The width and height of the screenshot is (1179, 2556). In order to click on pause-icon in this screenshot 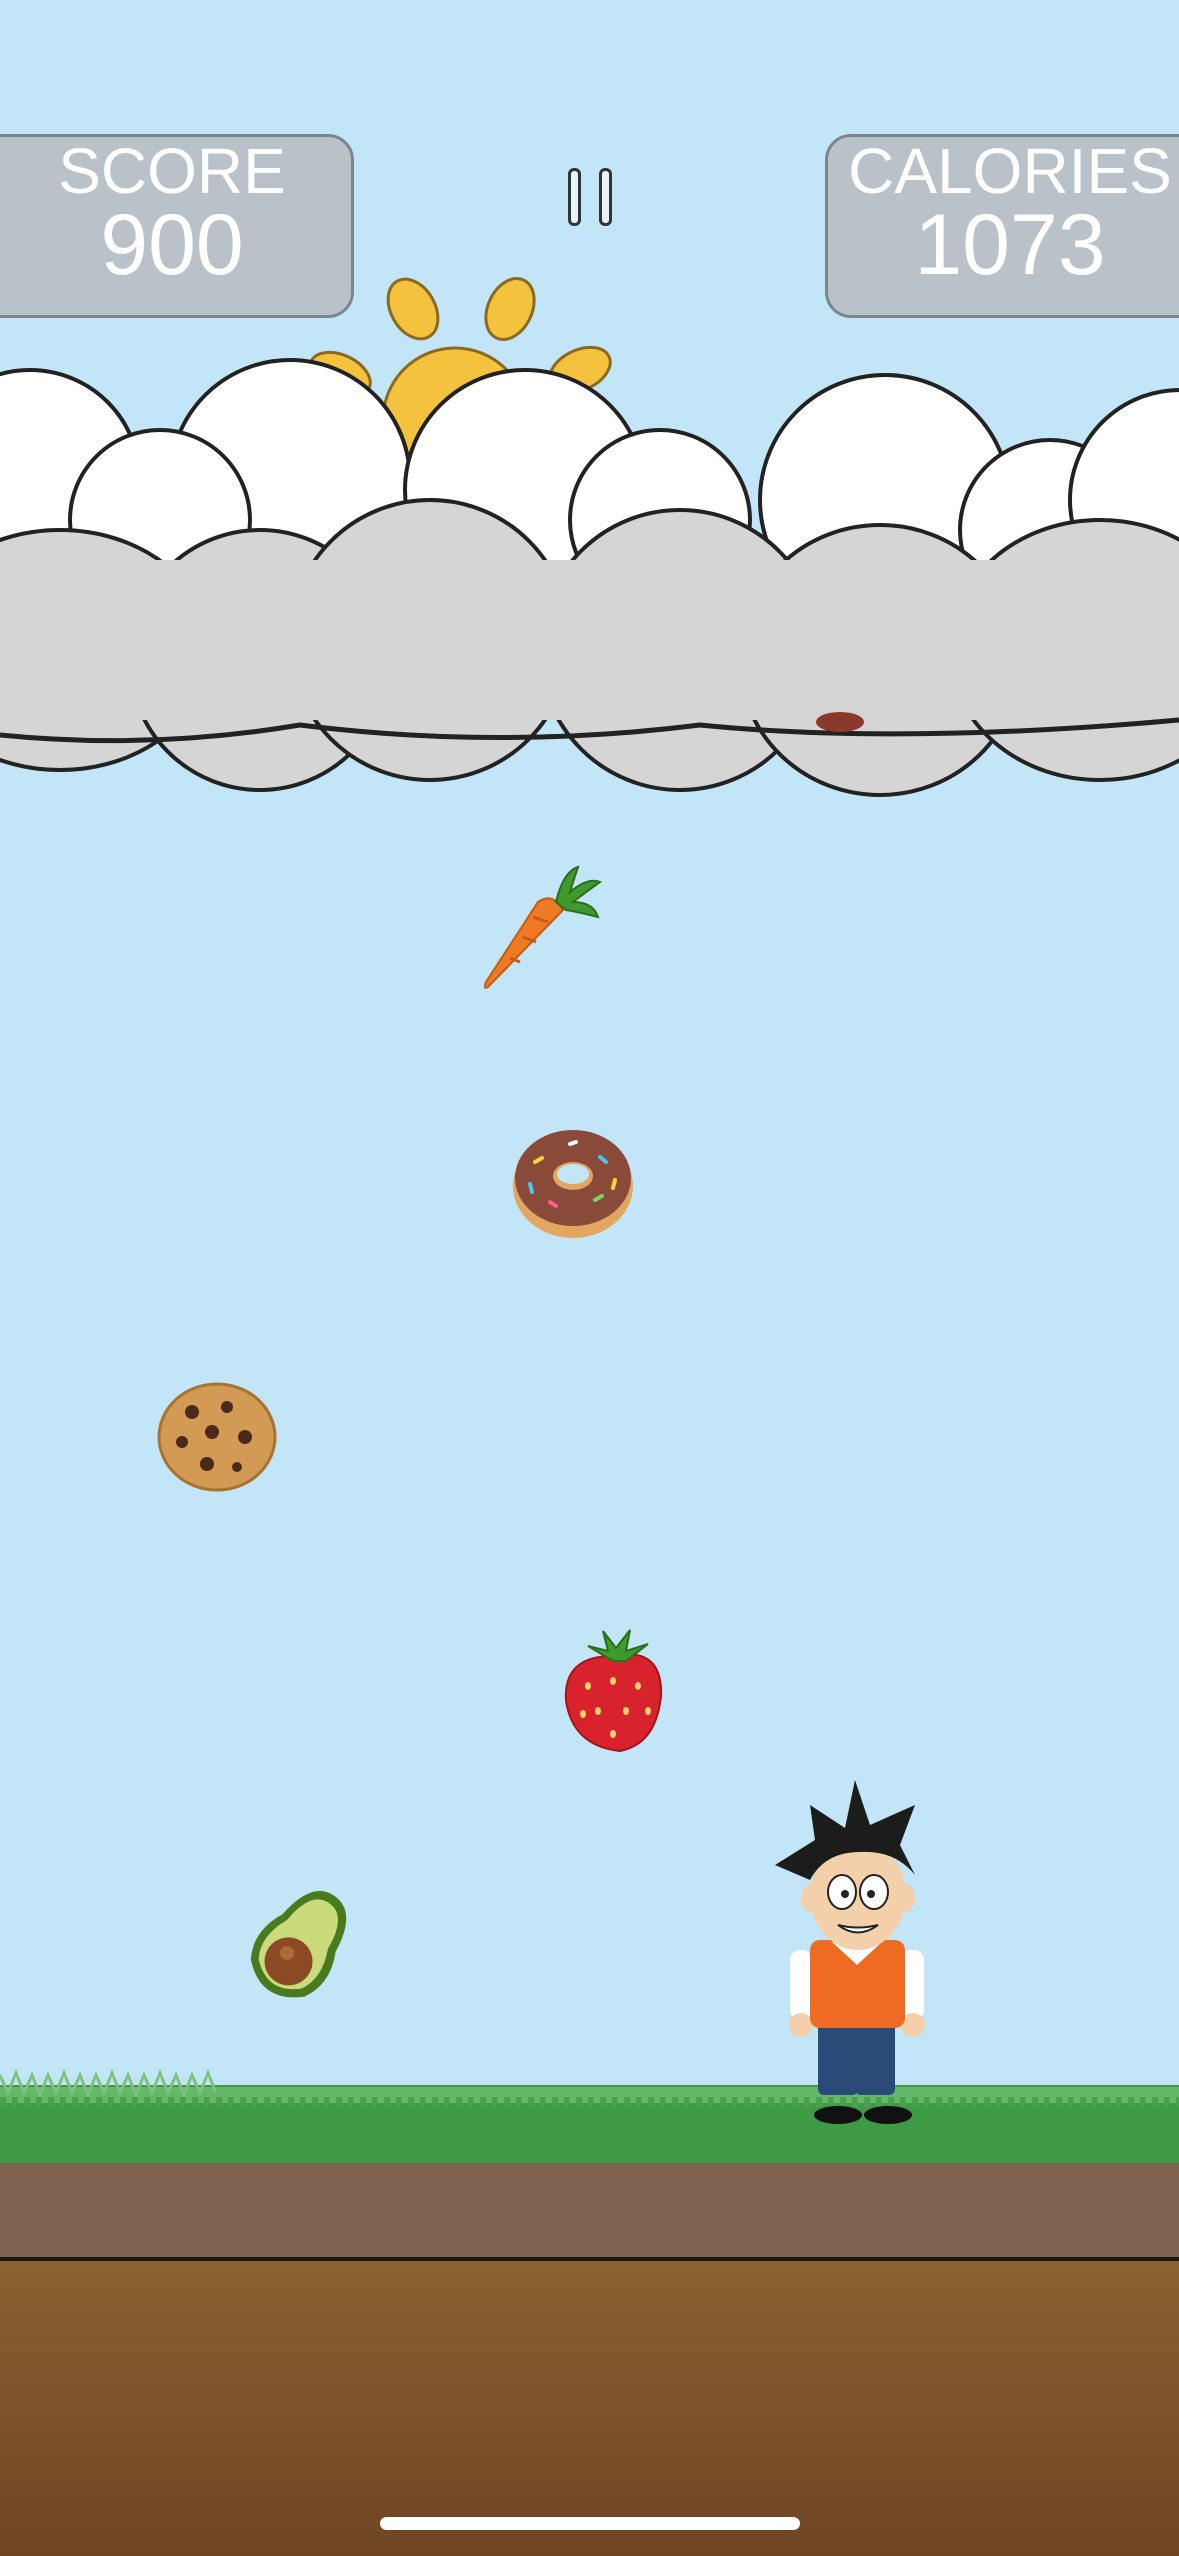, I will do `click(574, 197)`.